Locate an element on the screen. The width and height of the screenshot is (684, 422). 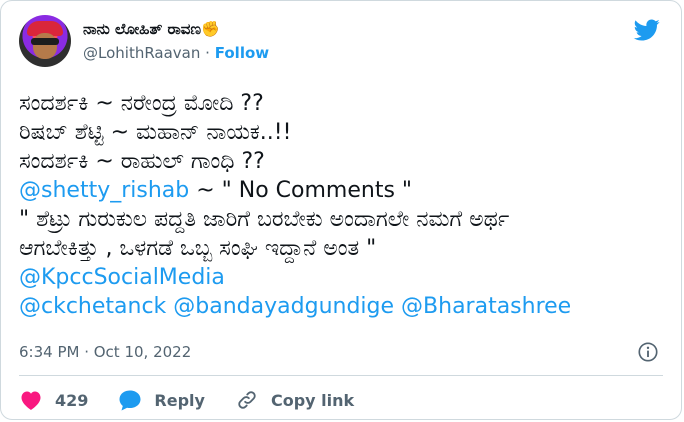
timestamp: 6:34 PM · Oct 10, 2022 is located at coordinates (105, 352).